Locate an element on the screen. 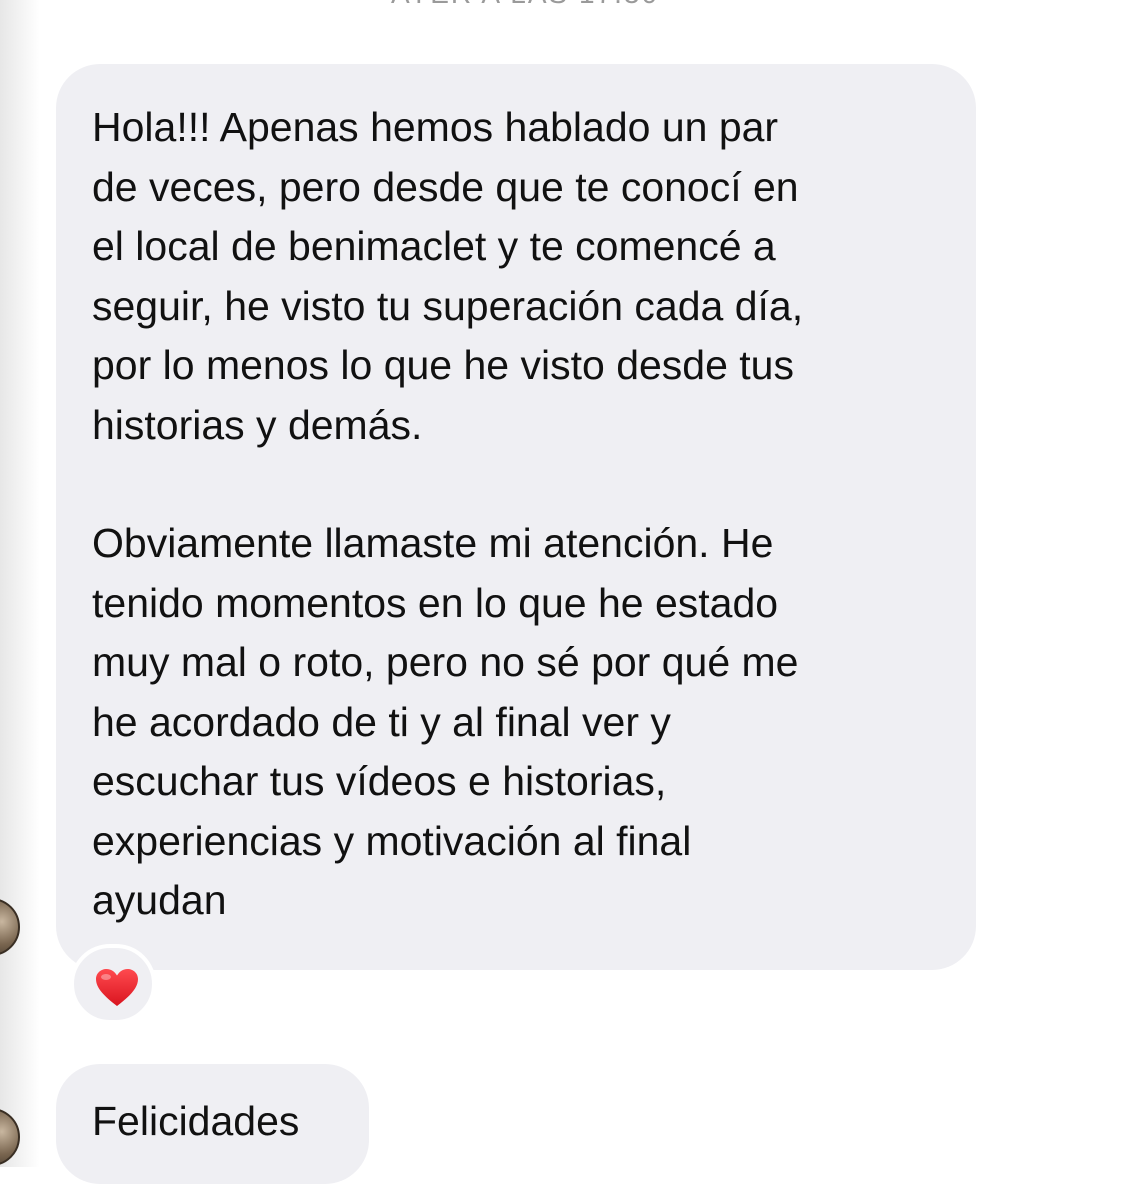 This screenshot has width=1122, height=1184. message-reaction is located at coordinates (113, 984).